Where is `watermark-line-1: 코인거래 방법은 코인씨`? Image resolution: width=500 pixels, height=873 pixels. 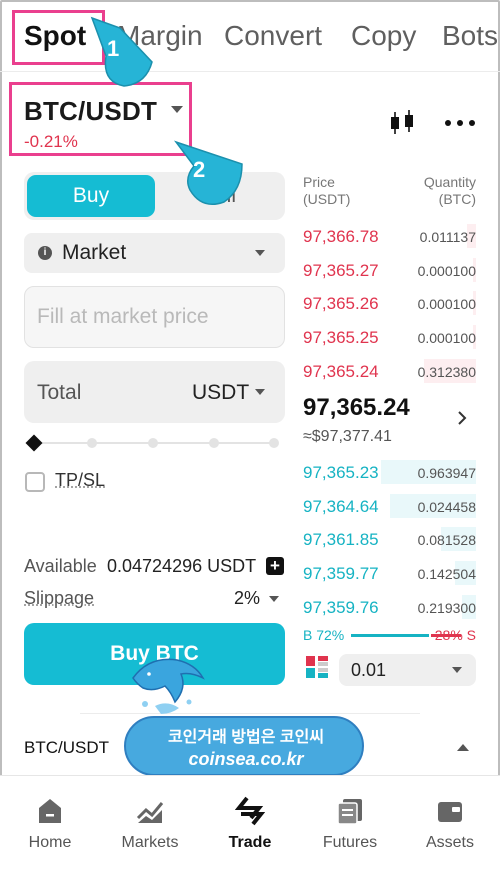 watermark-line-1: 코인거래 방법은 코인씨 is located at coordinates (246, 737).